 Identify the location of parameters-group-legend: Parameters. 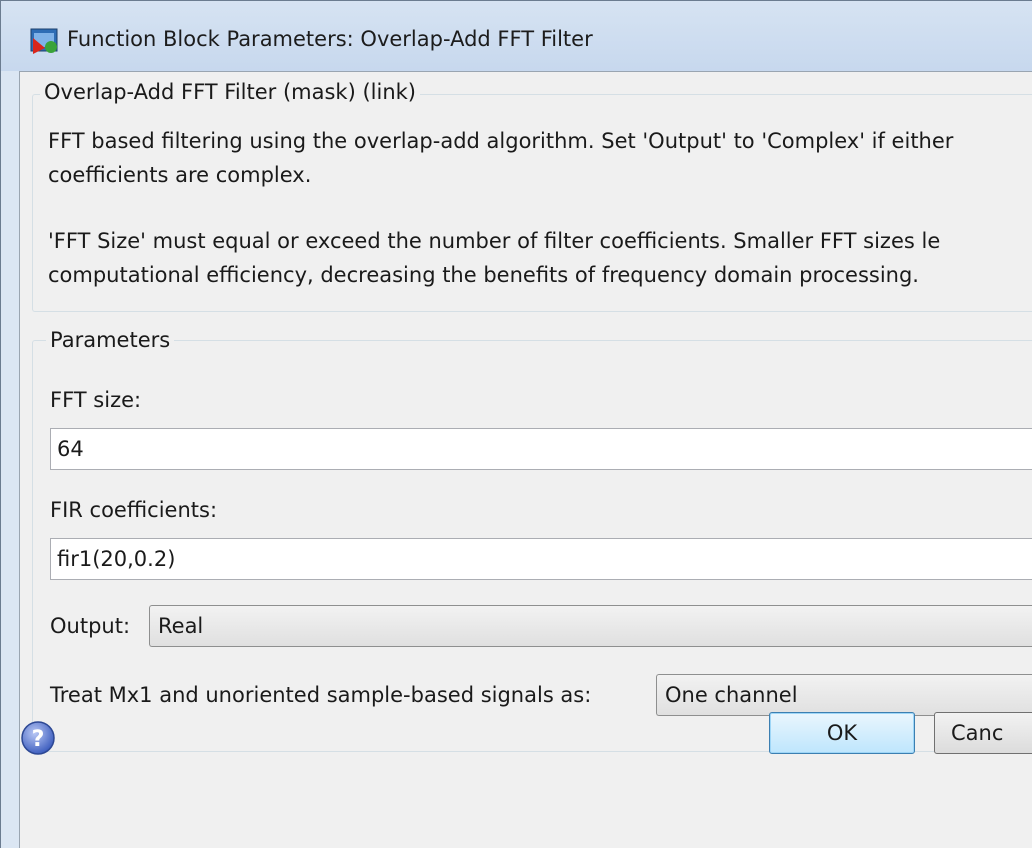
(110, 340).